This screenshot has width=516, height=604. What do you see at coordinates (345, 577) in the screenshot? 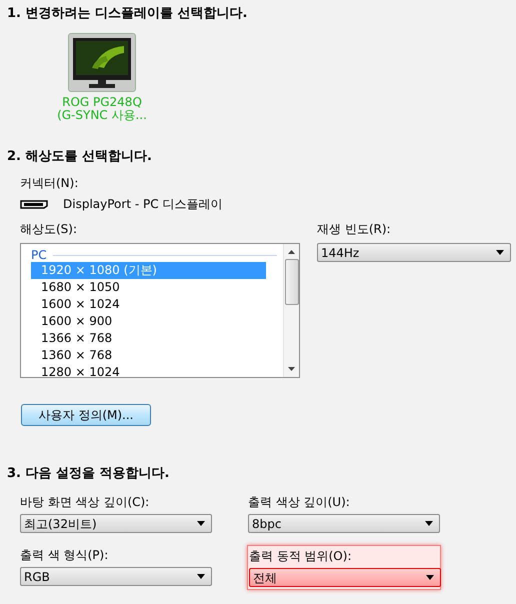
I see `dropdown: 전체` at bounding box center [345, 577].